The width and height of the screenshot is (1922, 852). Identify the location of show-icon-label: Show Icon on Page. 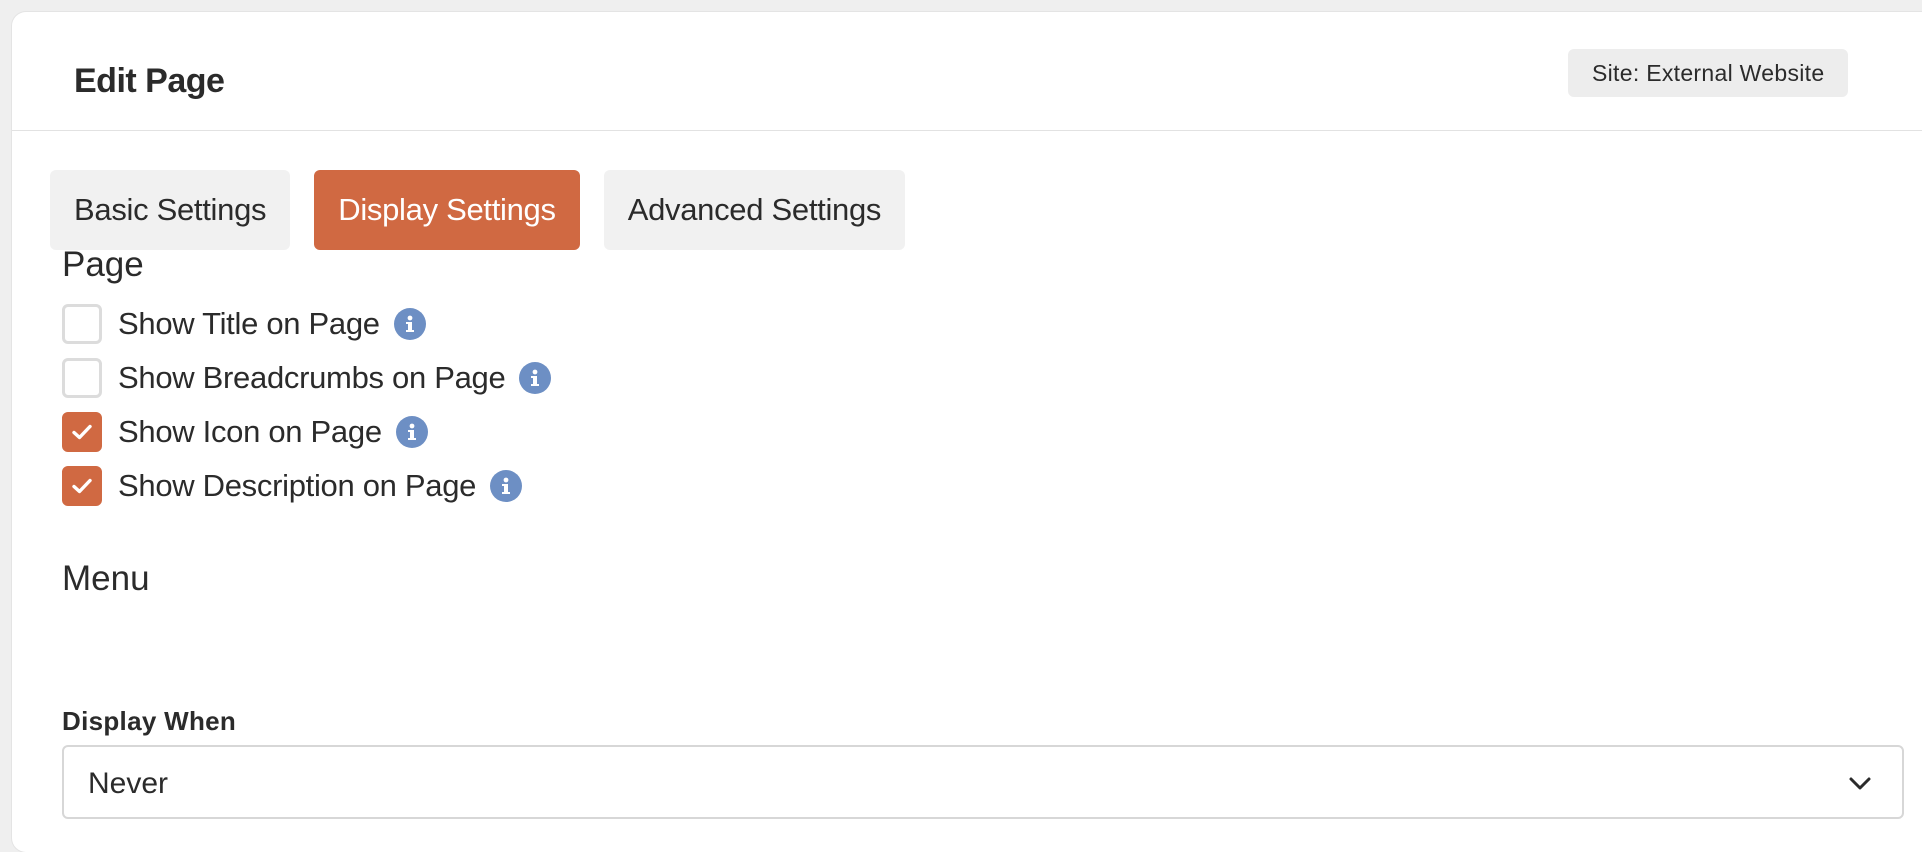
(250, 431).